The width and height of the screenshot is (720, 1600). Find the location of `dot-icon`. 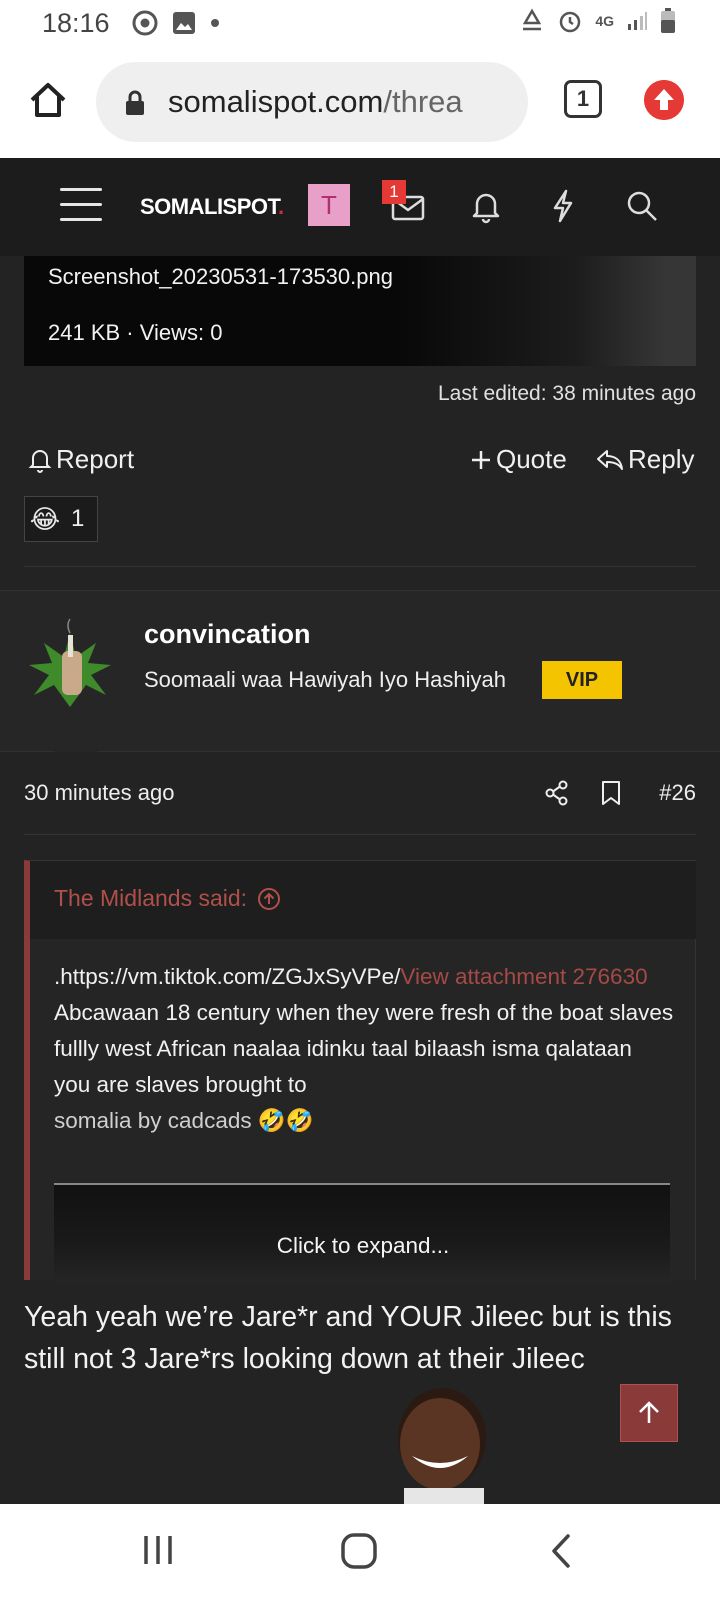

dot-icon is located at coordinates (215, 23).